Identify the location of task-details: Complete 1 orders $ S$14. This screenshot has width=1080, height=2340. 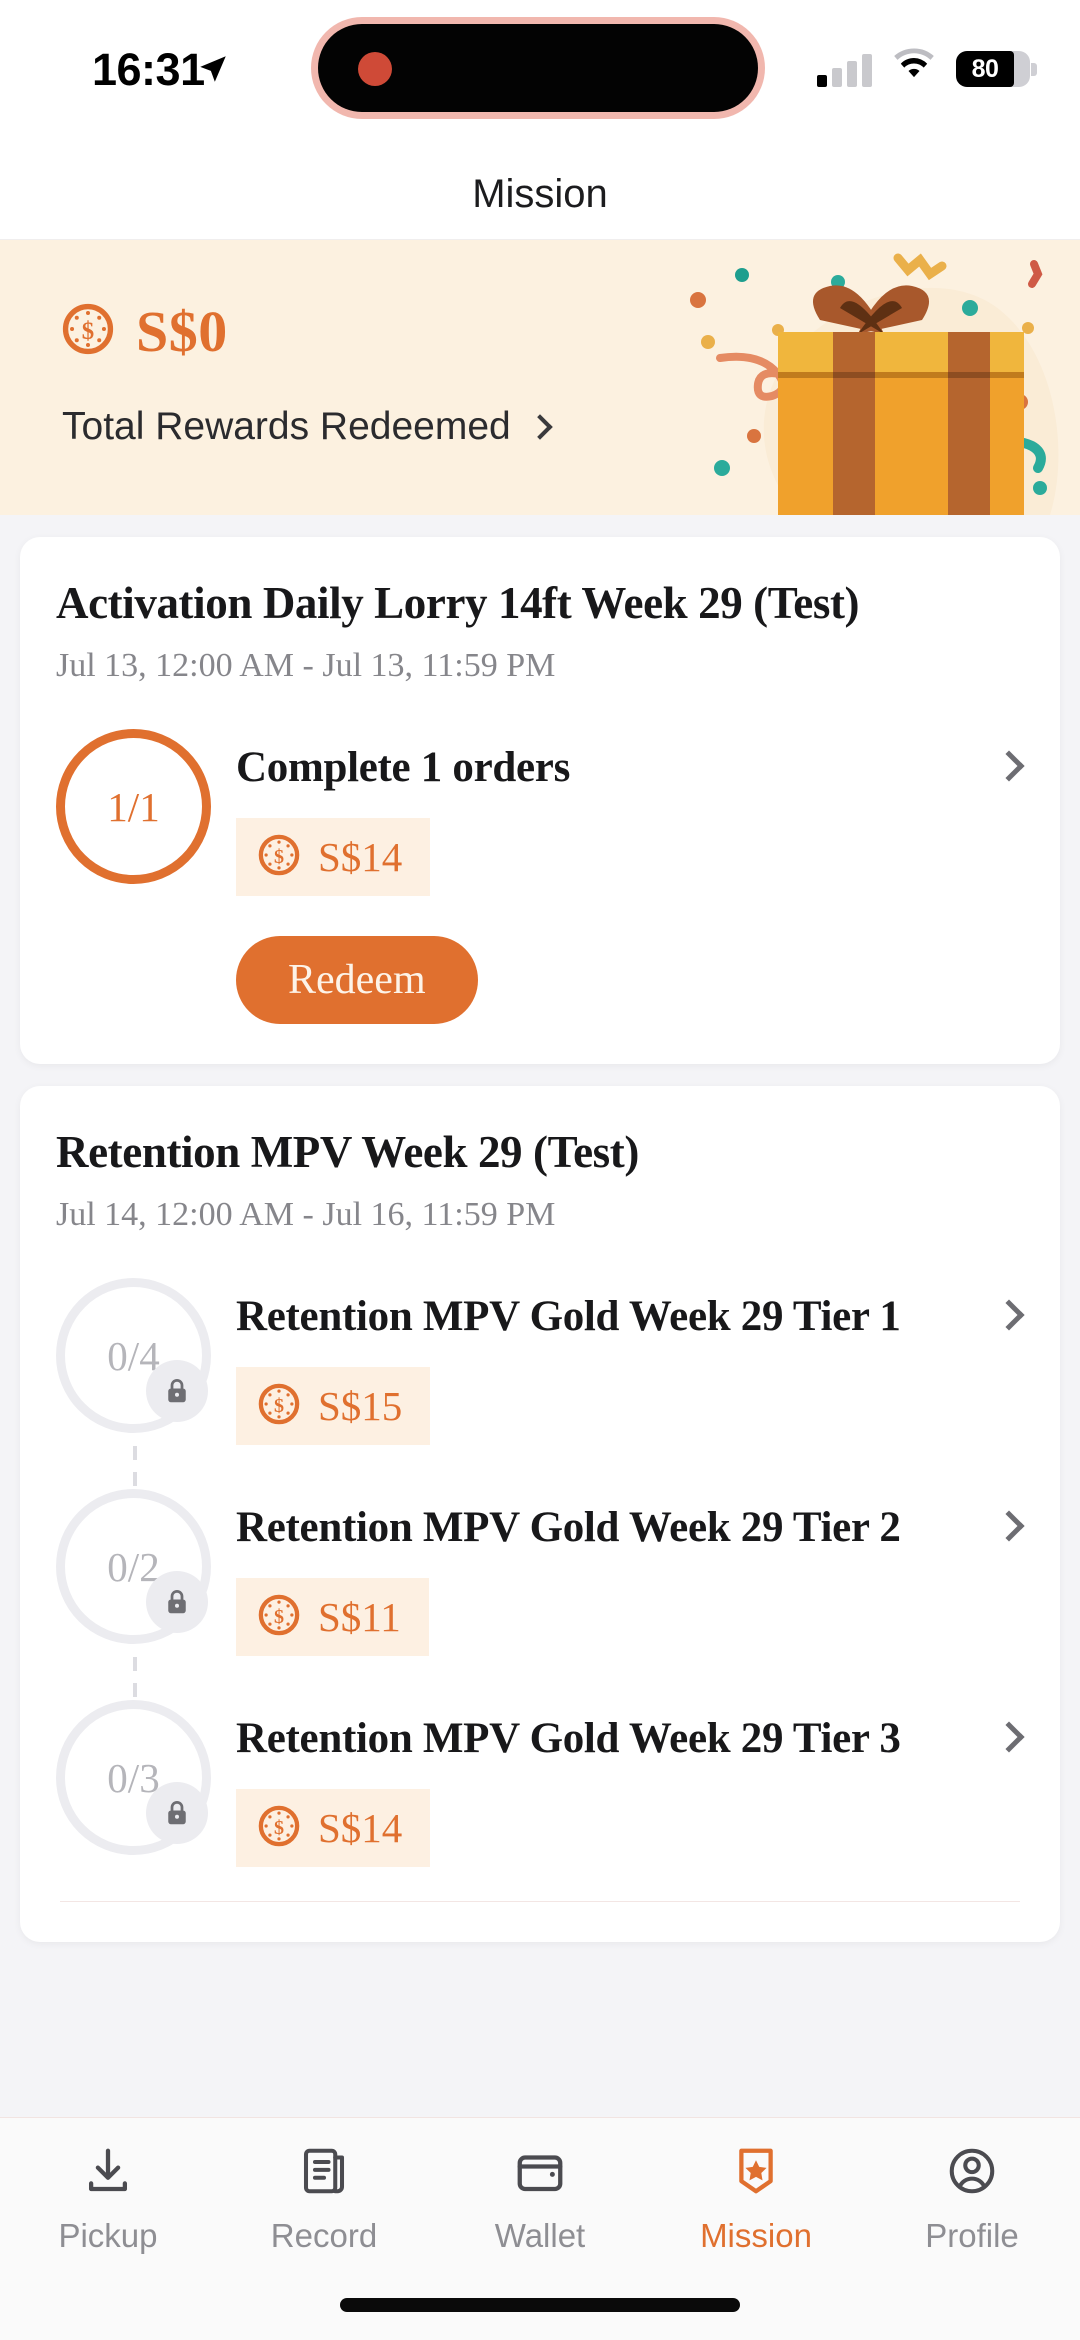
(630, 812).